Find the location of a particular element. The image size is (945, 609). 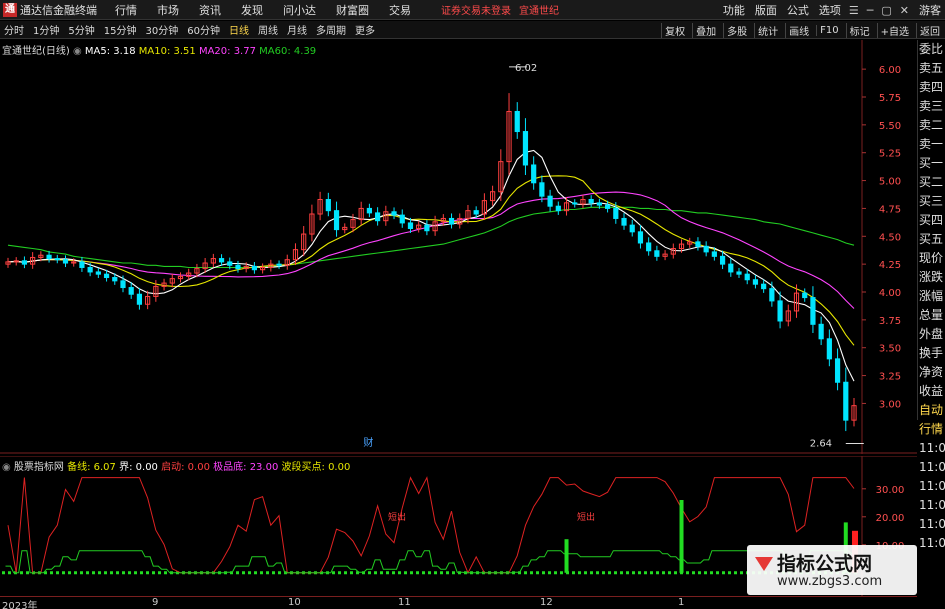

sidebar-item: 买二 is located at coordinates (931, 182).